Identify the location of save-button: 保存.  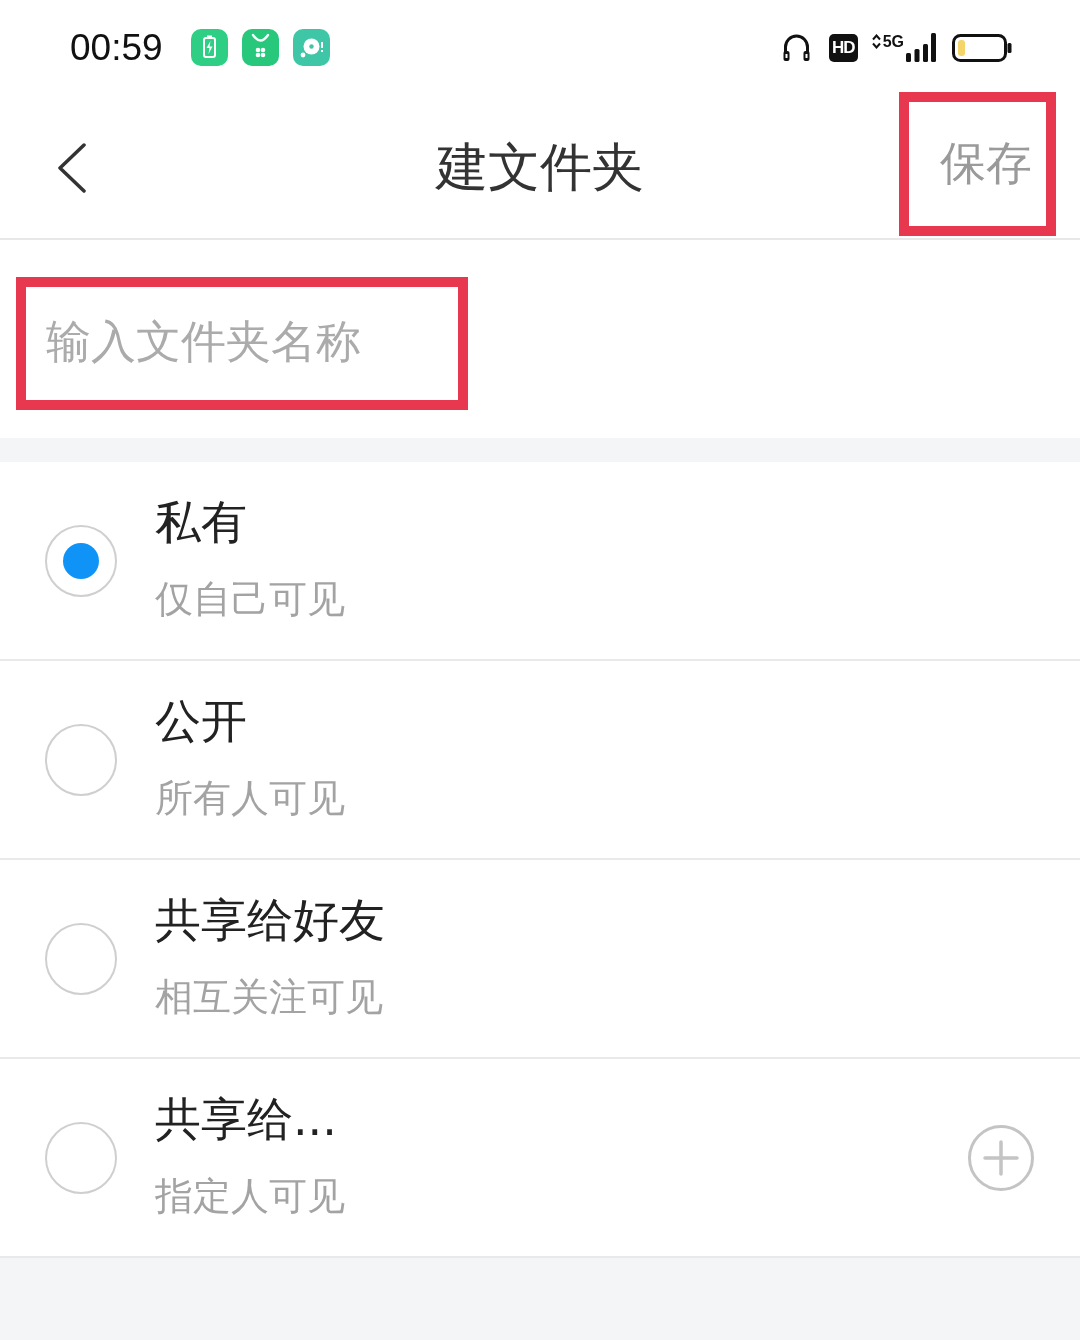
(977, 163).